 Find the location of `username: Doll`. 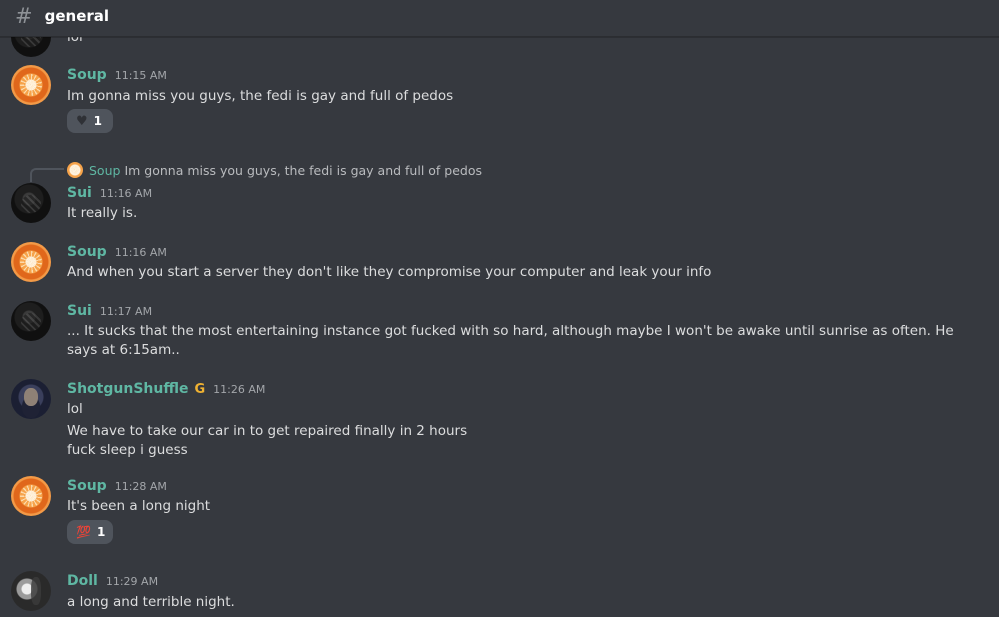

username: Doll is located at coordinates (82, 581).